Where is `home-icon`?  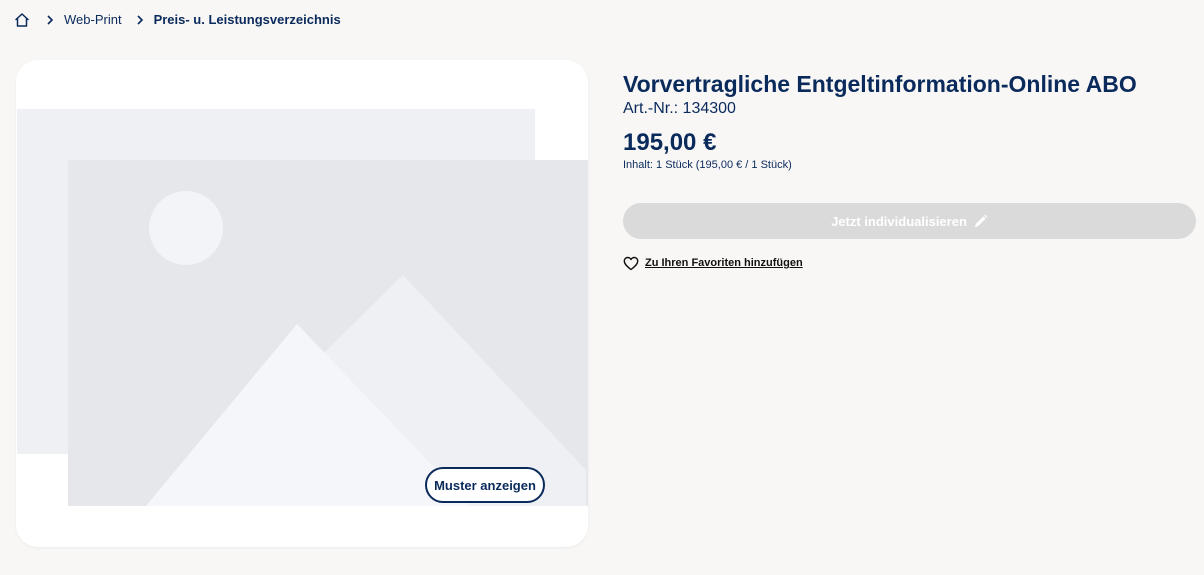 home-icon is located at coordinates (23, 20).